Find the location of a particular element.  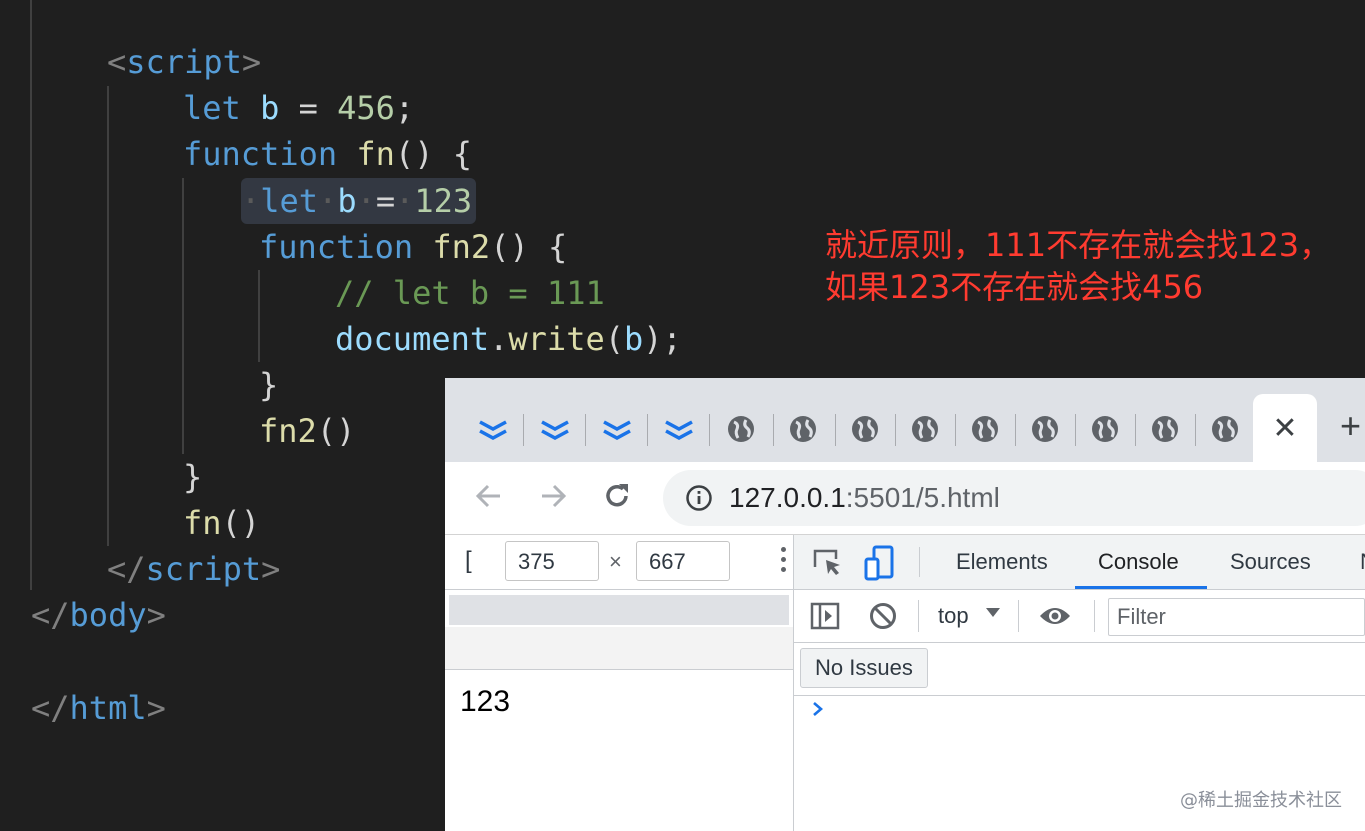

code-line-script-open: <script> is located at coordinates (184, 62).